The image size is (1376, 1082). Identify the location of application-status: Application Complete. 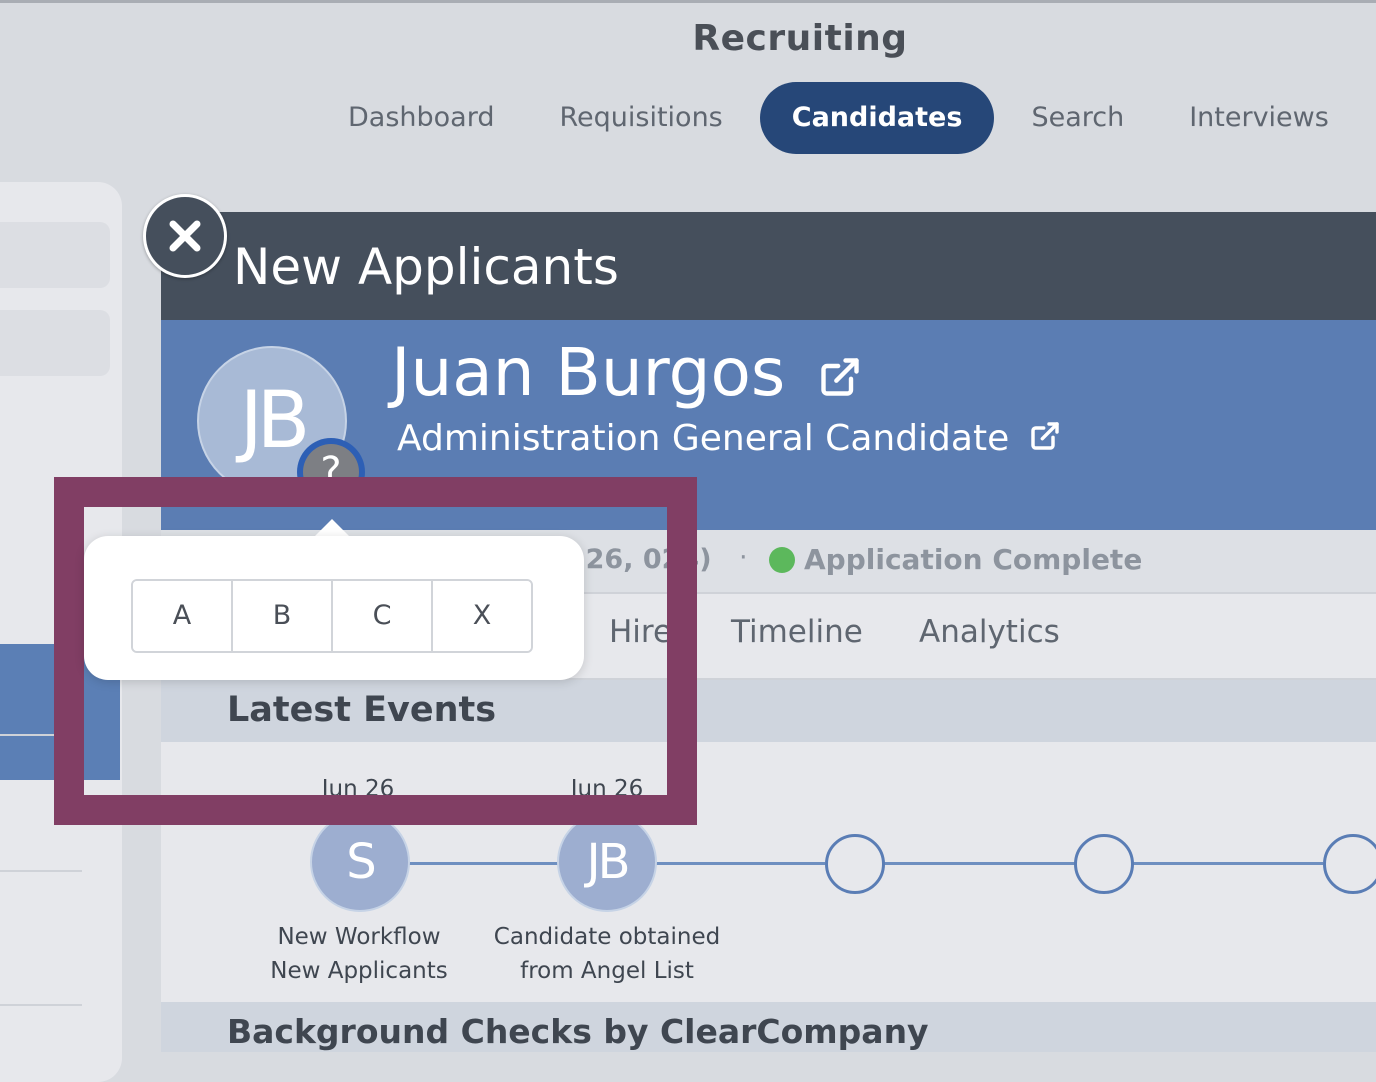
(973, 559).